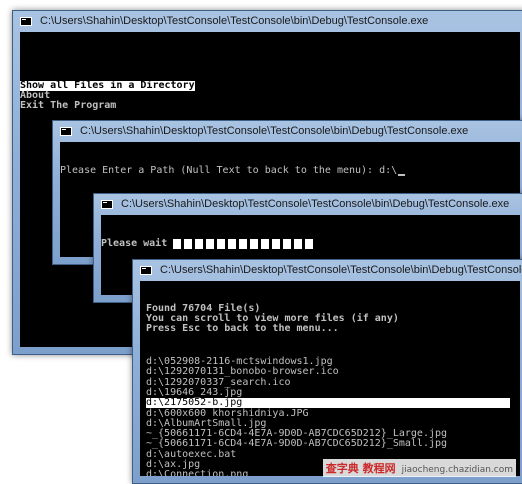  I want to click on file-list-item: d:\1292070131_bonobo-browser.ico, so click(242, 372).